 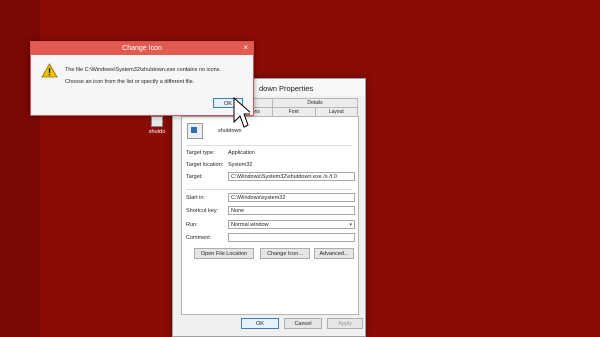 I want to click on apply-button: Apply, so click(x=345, y=323).